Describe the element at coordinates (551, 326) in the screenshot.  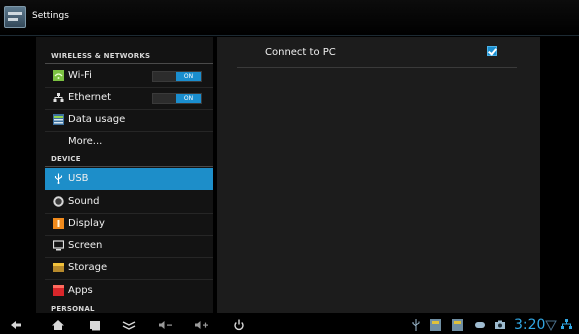
I see `wifi-signal-icon` at that location.